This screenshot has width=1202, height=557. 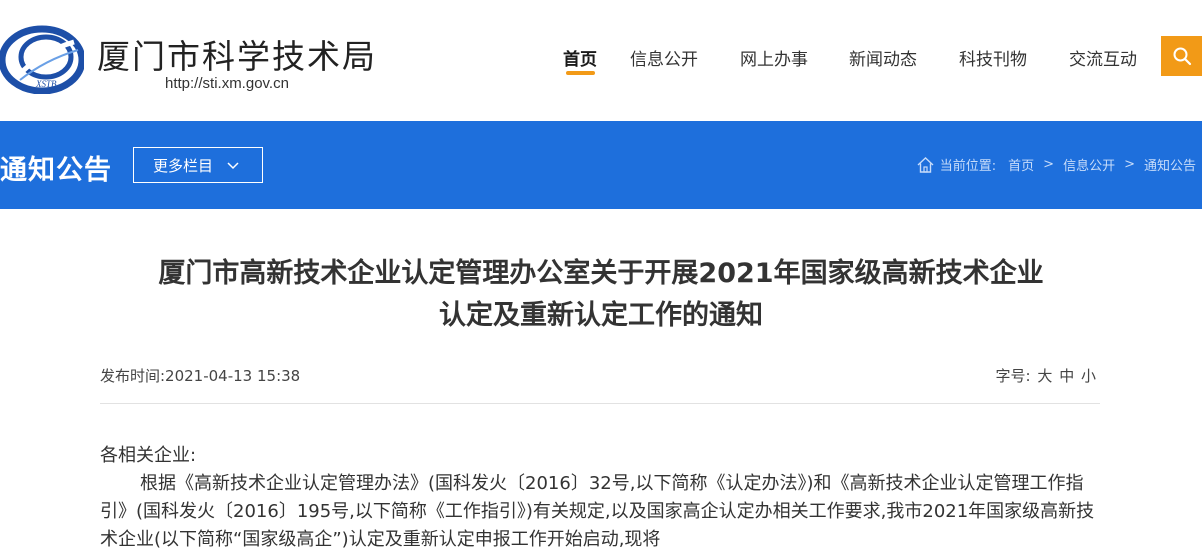 What do you see at coordinates (1056, 164) in the screenshot?
I see `breadcrumb: 当前位置: 首页 > 信息公开 > 通知公告` at bounding box center [1056, 164].